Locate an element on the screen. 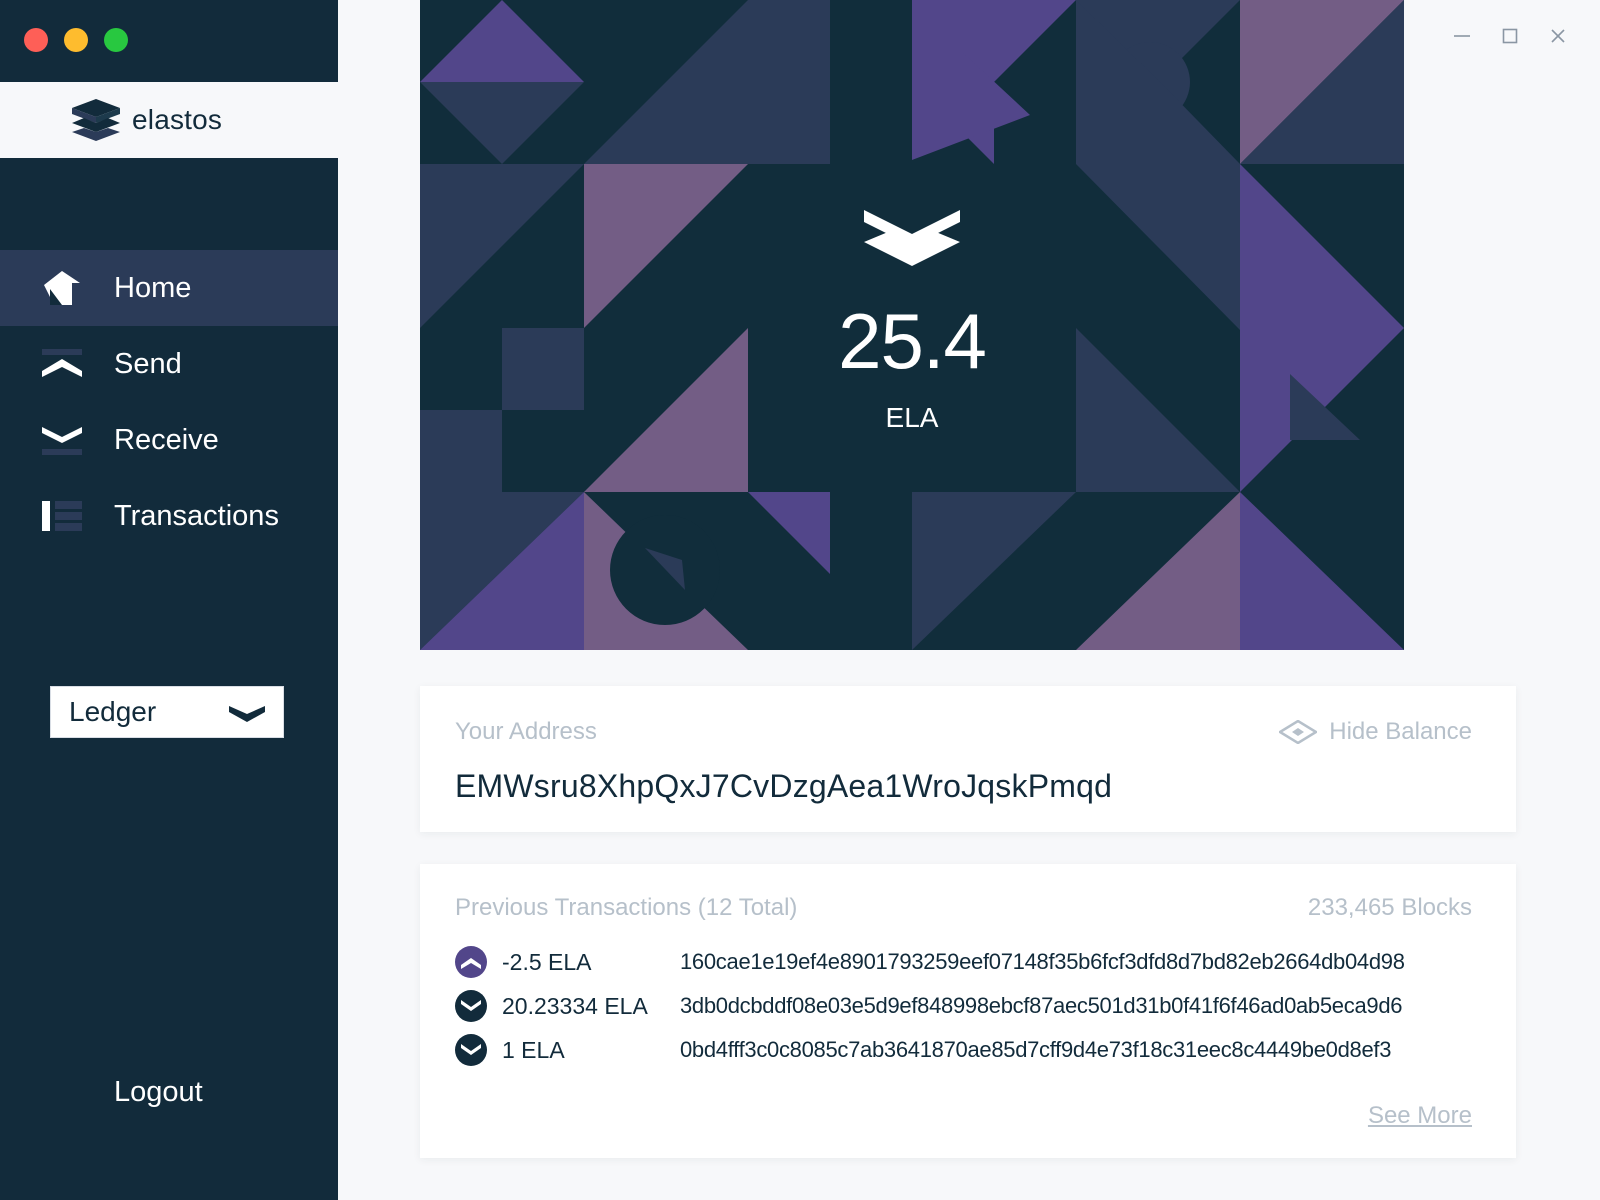 The image size is (1600, 1200). sidebar-item-receive: Receive is located at coordinates (169, 440).